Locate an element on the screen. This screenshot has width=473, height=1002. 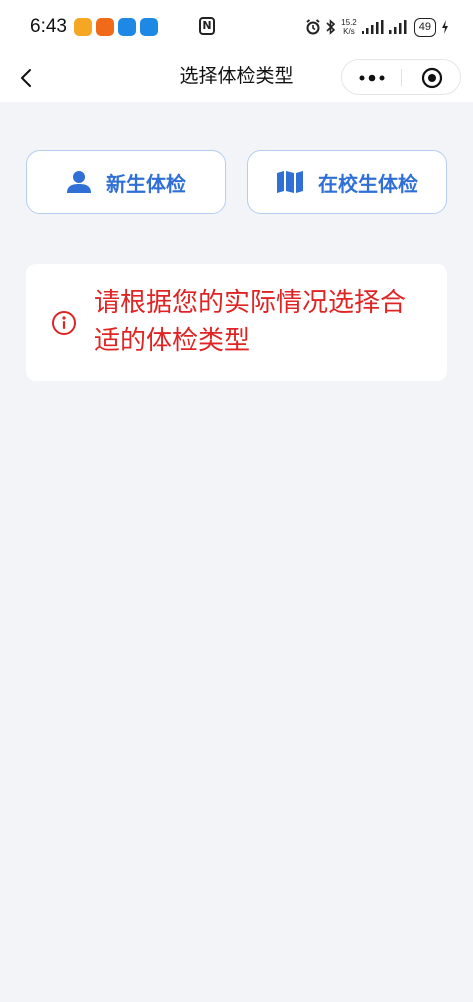
charging-icon is located at coordinates (445, 27).